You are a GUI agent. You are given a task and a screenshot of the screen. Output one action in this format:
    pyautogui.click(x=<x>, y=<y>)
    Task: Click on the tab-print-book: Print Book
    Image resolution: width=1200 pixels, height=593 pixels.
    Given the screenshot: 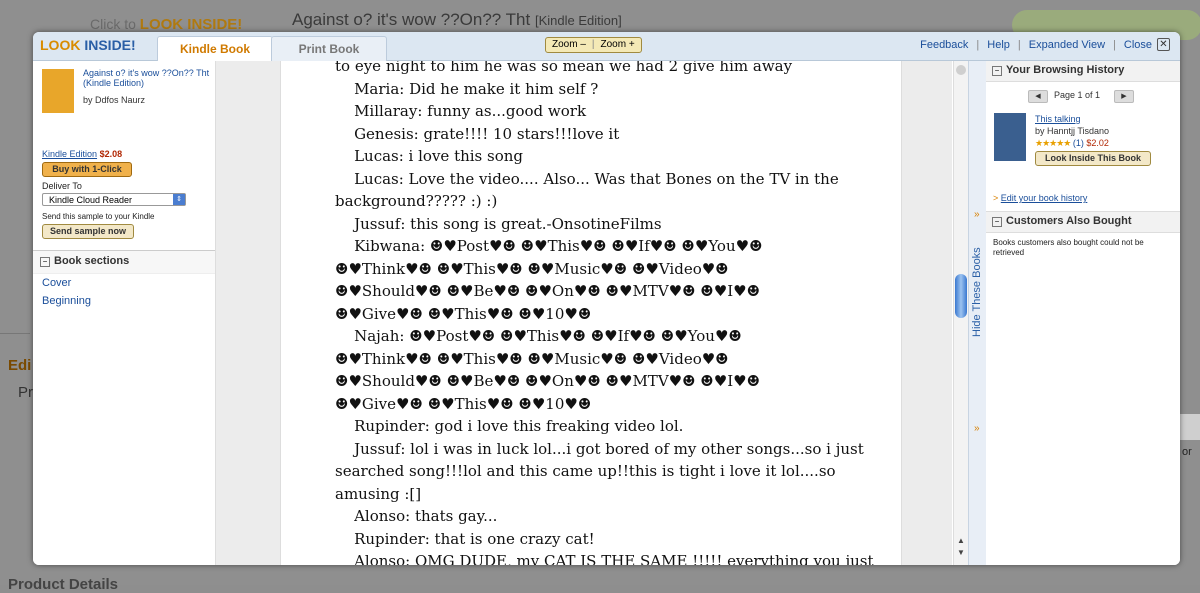 What is the action you would take?
    pyautogui.click(x=329, y=48)
    